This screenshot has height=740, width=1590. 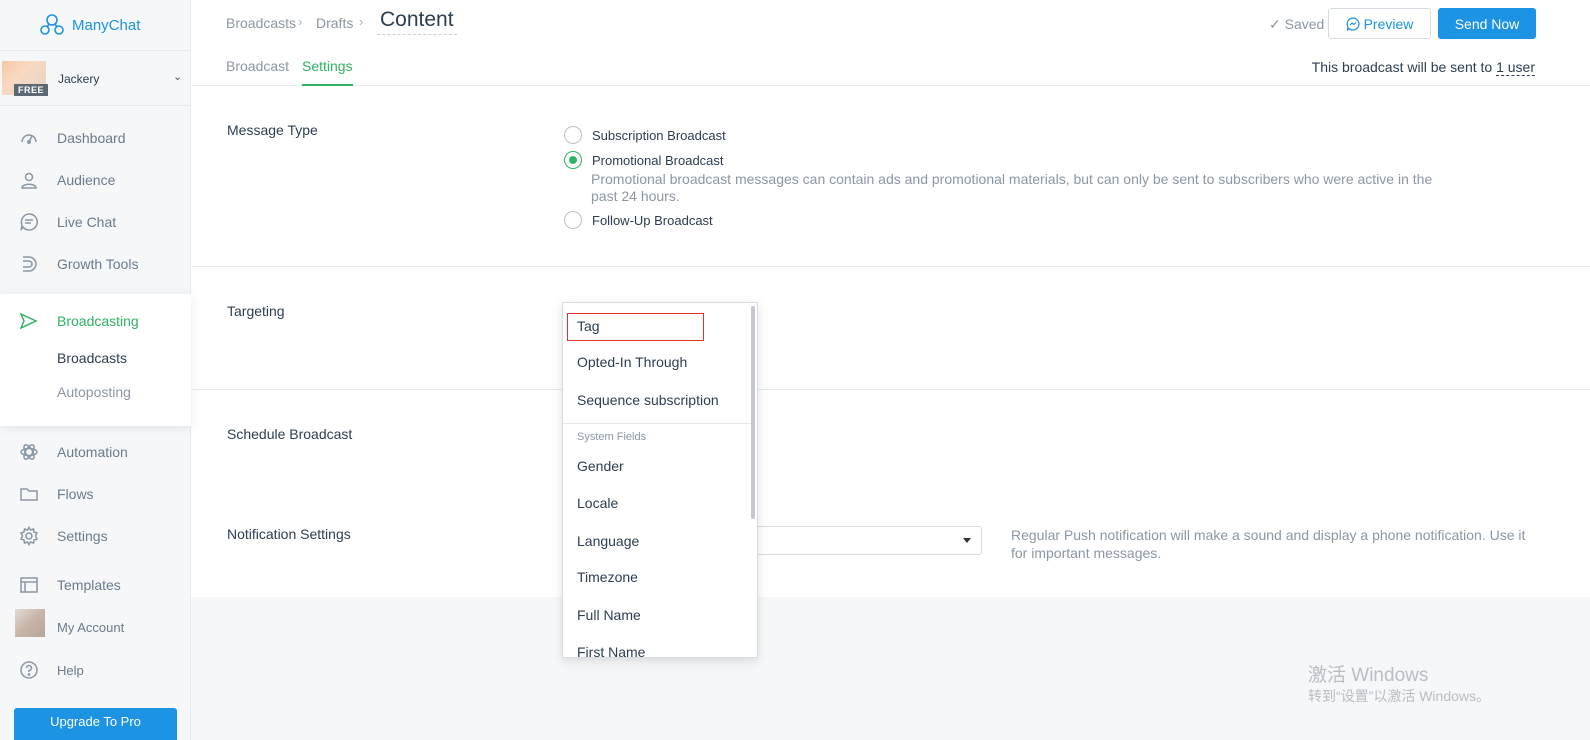 What do you see at coordinates (29, 222) in the screenshot?
I see `chat-icon` at bounding box center [29, 222].